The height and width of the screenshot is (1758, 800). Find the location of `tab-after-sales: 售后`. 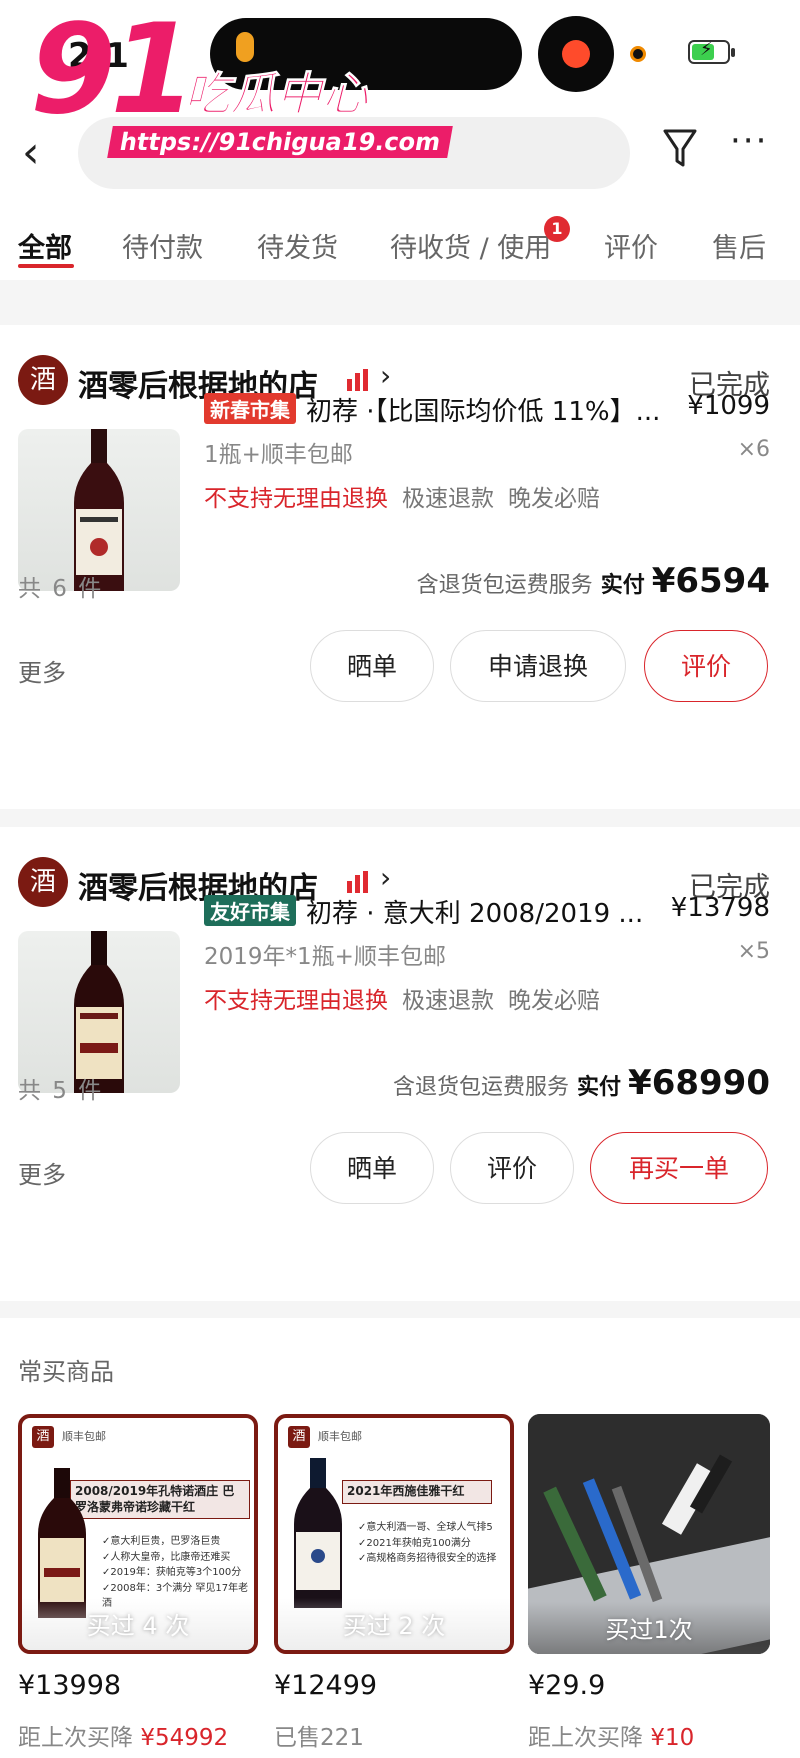

tab-after-sales: 售后 is located at coordinates (739, 245).